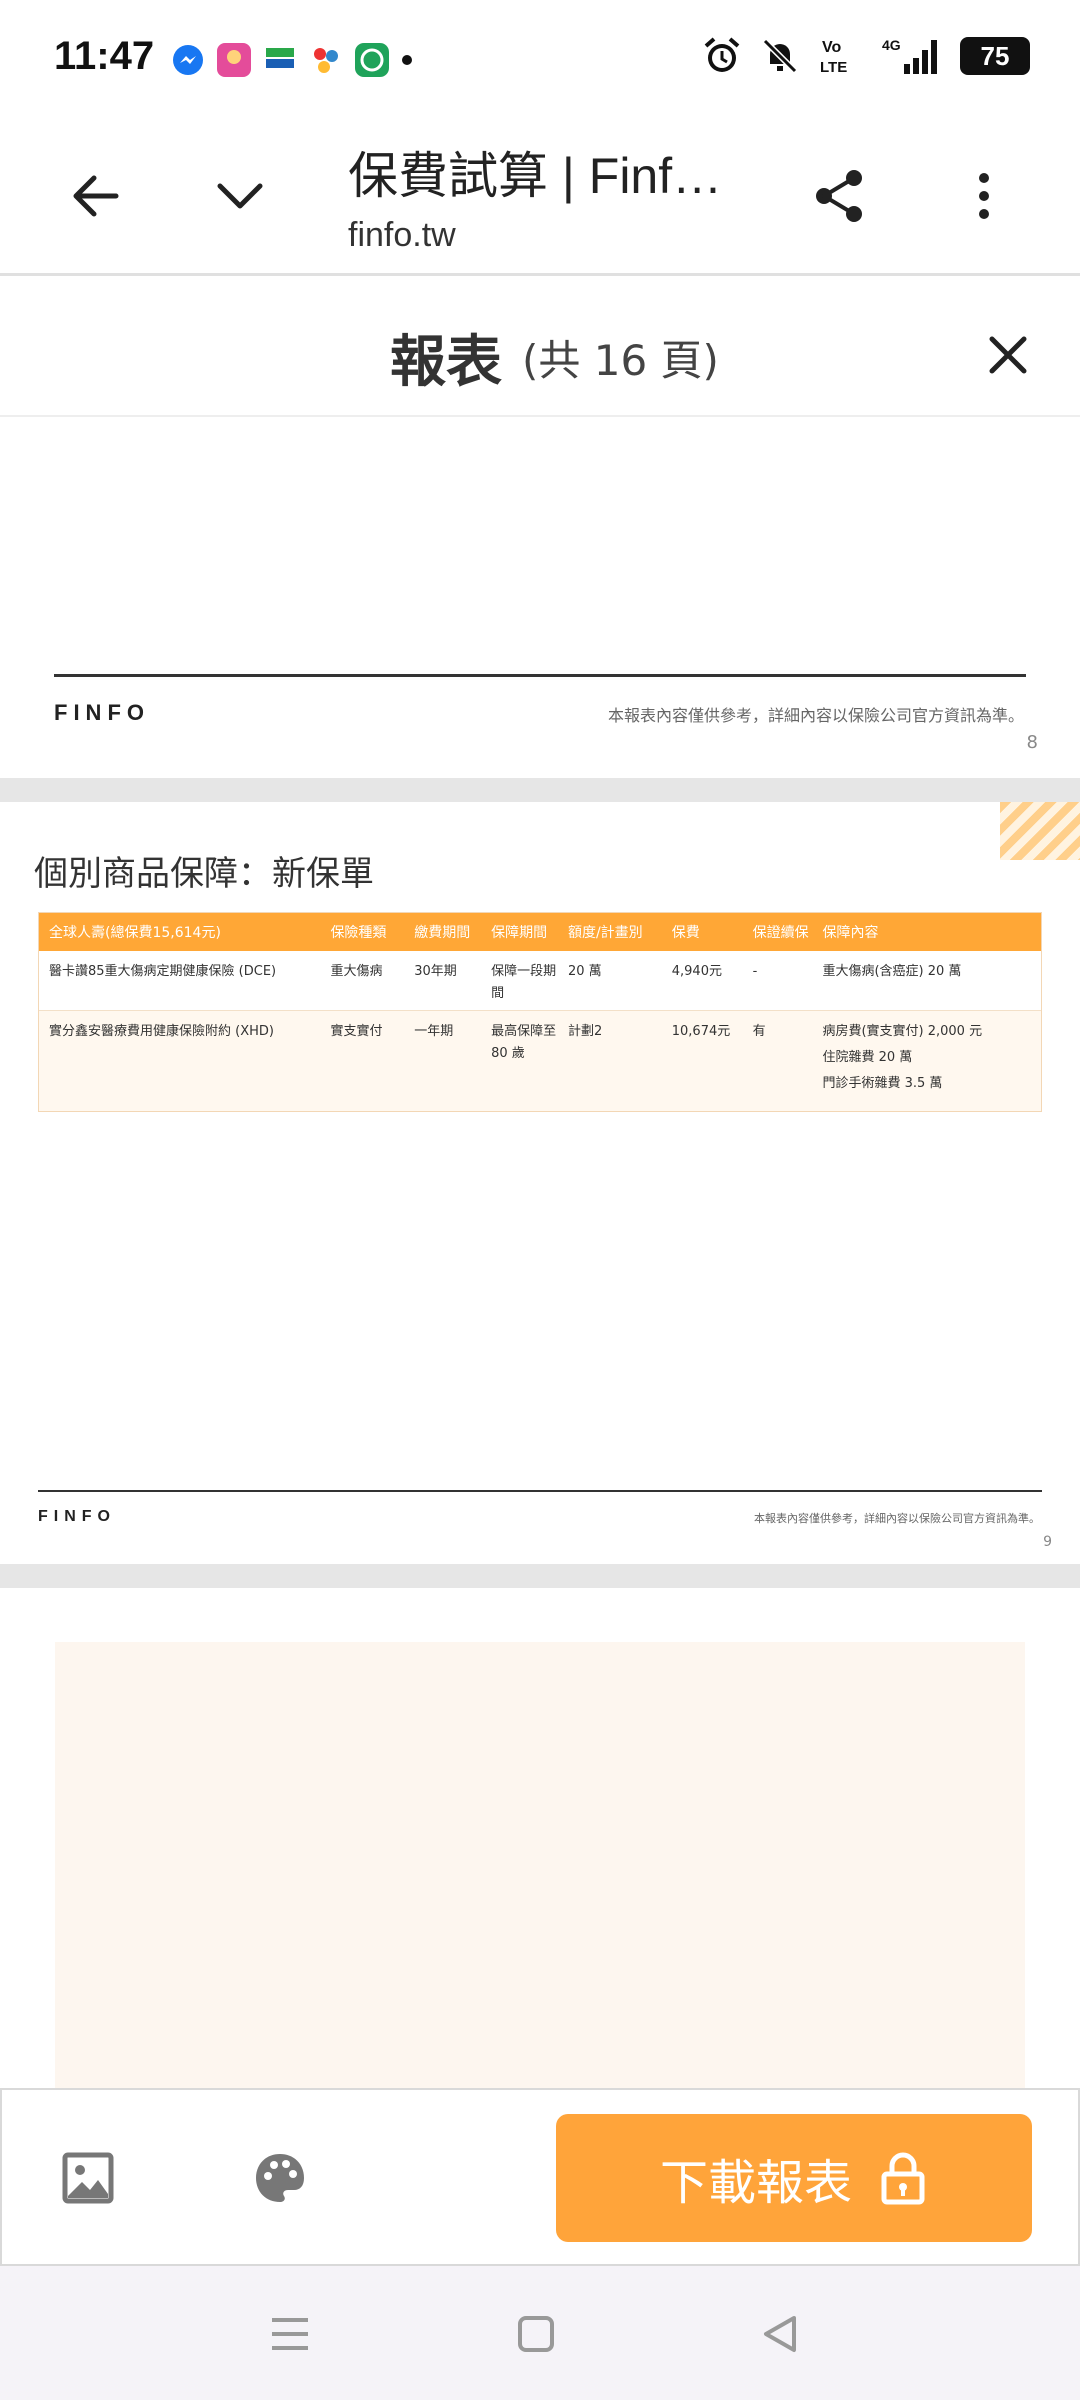  I want to click on table-cell: 一年期, so click(434, 1031).